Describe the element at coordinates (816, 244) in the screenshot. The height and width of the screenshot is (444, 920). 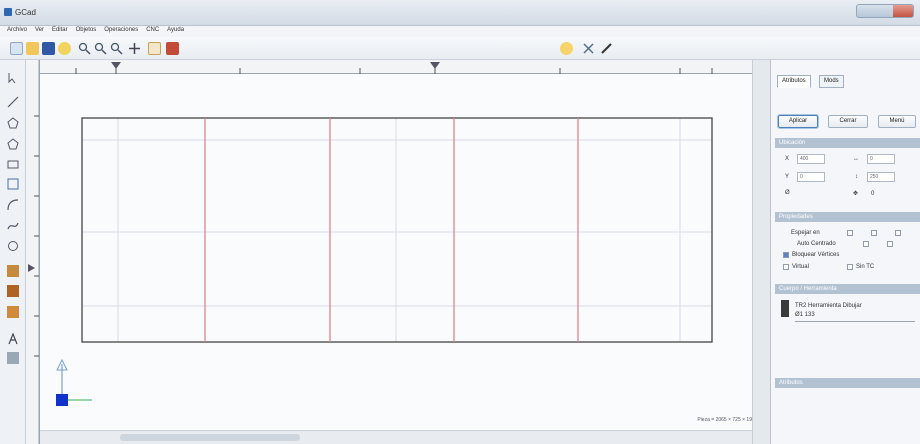
I see `auto-centrado-label: Auto Centrado` at that location.